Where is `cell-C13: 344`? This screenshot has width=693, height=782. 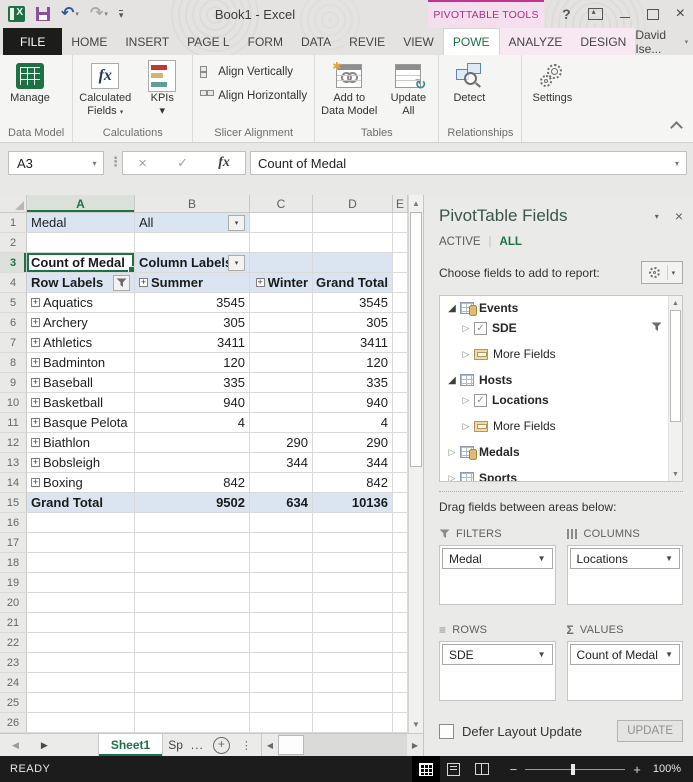
cell-C13: 344 is located at coordinates (281, 463).